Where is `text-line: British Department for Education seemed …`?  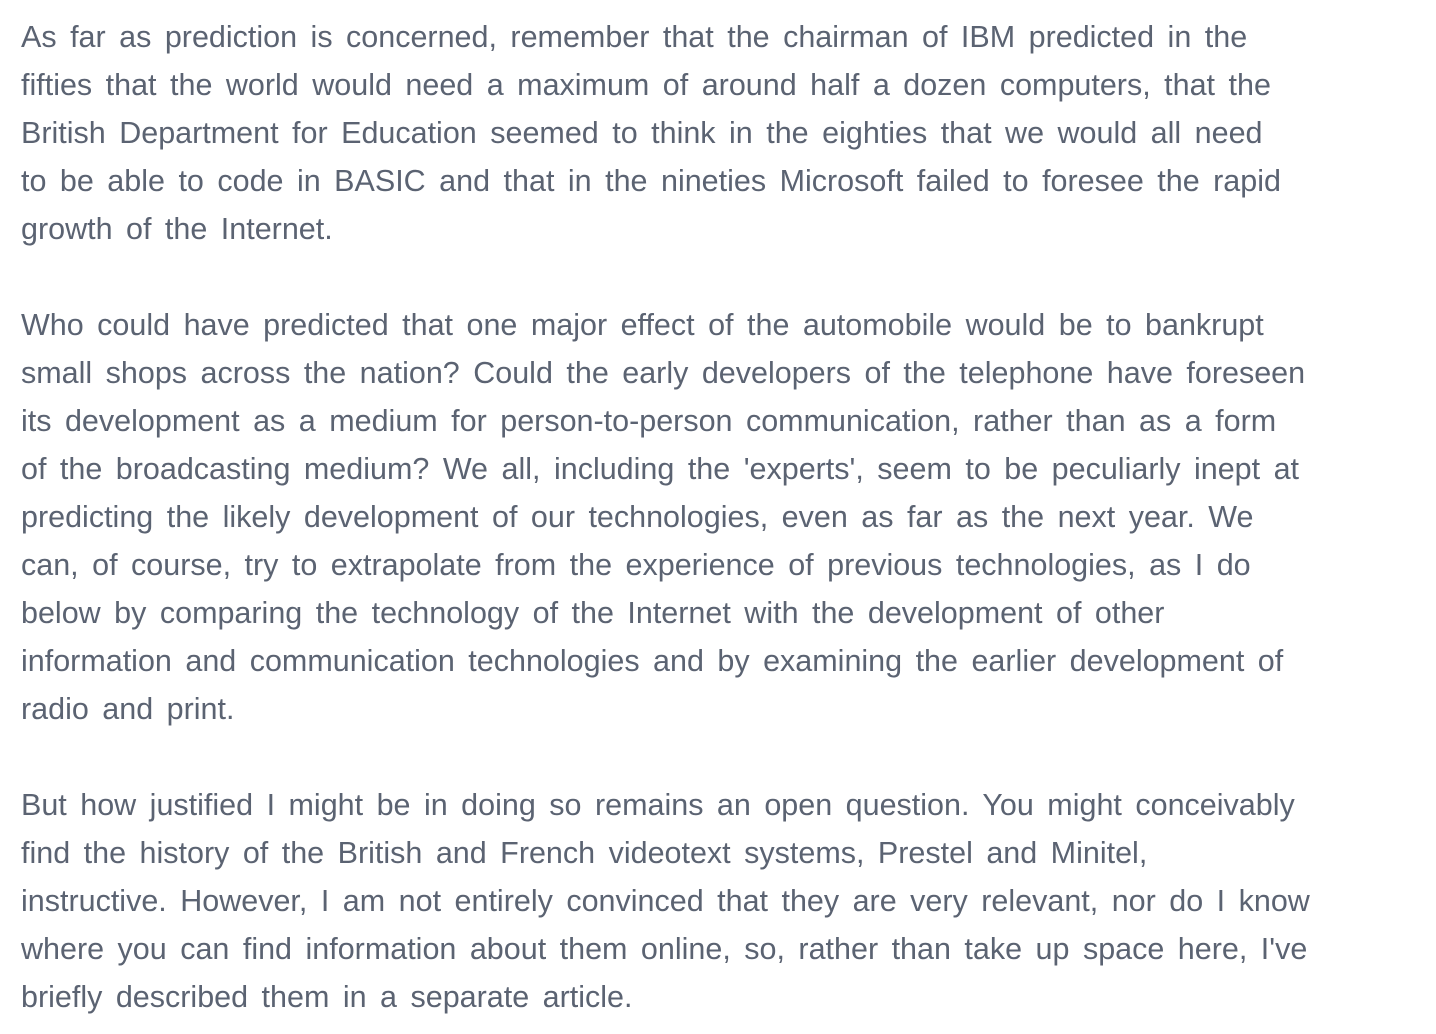
text-line: British Department for Education seemed … is located at coordinates (642, 133).